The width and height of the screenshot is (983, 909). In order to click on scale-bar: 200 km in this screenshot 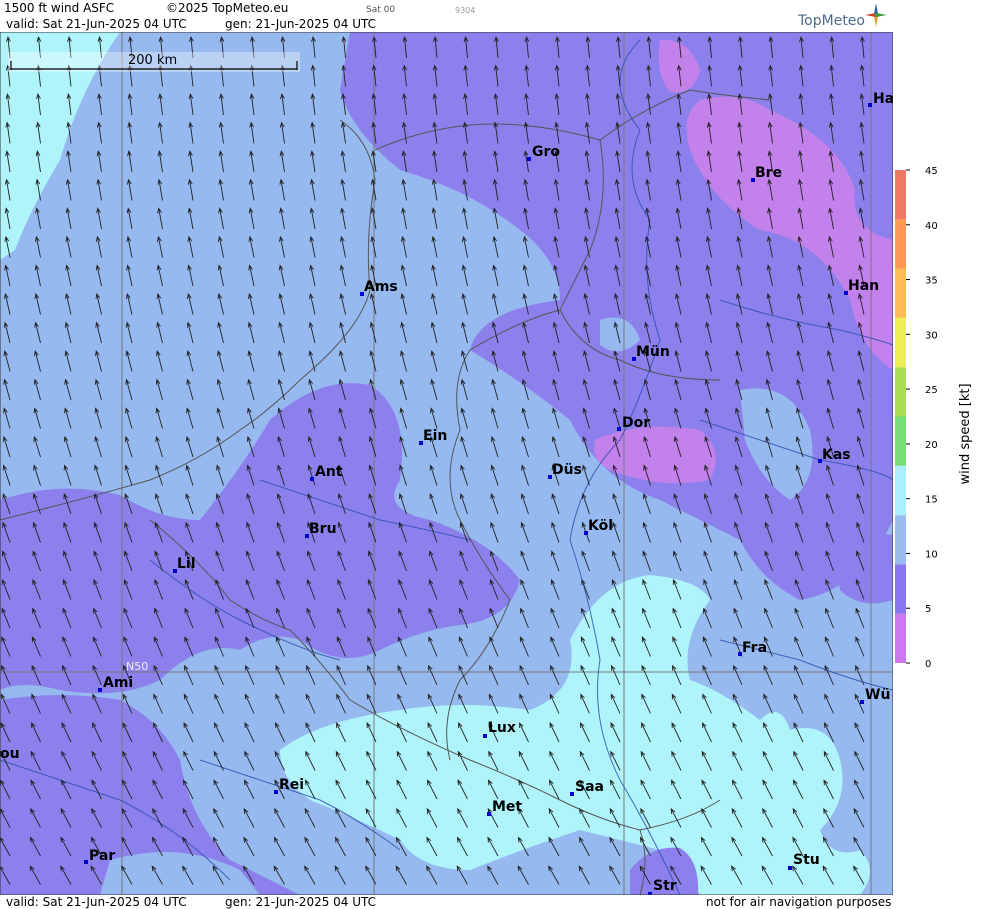, I will do `click(154, 62)`.